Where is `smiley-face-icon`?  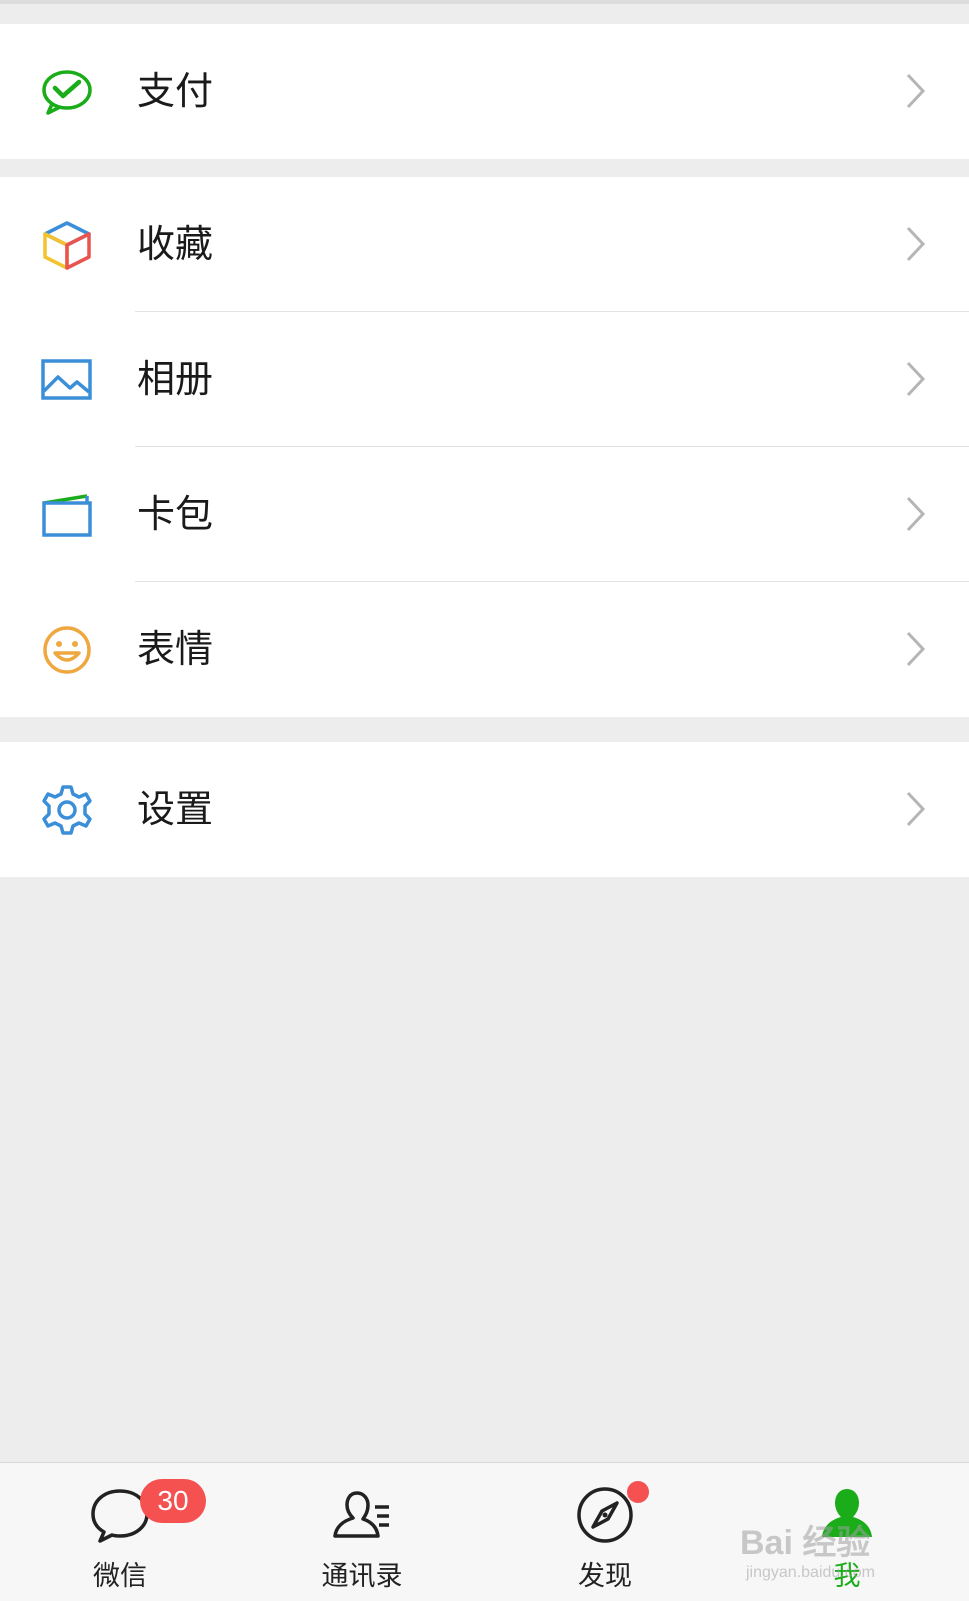
smiley-face-icon is located at coordinates (67, 650).